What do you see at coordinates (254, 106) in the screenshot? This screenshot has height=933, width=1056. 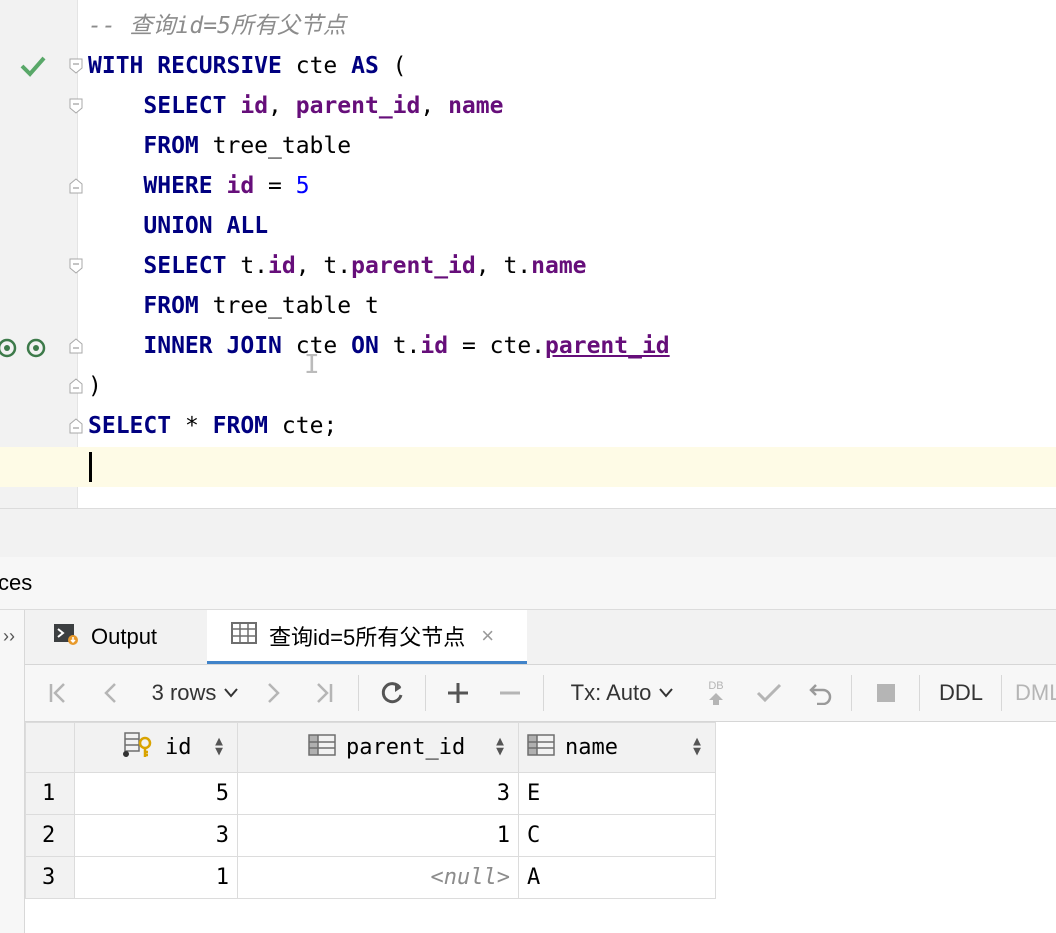 I see `code-token: id` at bounding box center [254, 106].